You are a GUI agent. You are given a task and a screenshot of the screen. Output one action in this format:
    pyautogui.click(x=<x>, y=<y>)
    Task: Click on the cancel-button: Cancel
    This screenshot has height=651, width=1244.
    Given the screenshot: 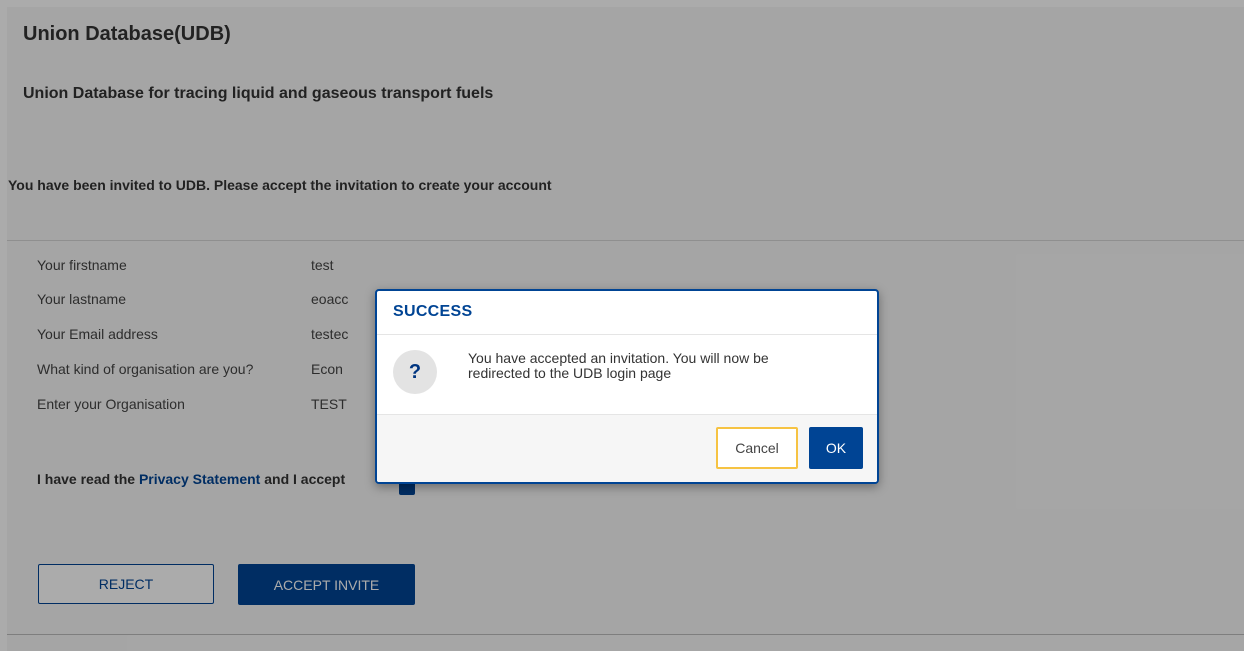 What is the action you would take?
    pyautogui.click(x=757, y=448)
    